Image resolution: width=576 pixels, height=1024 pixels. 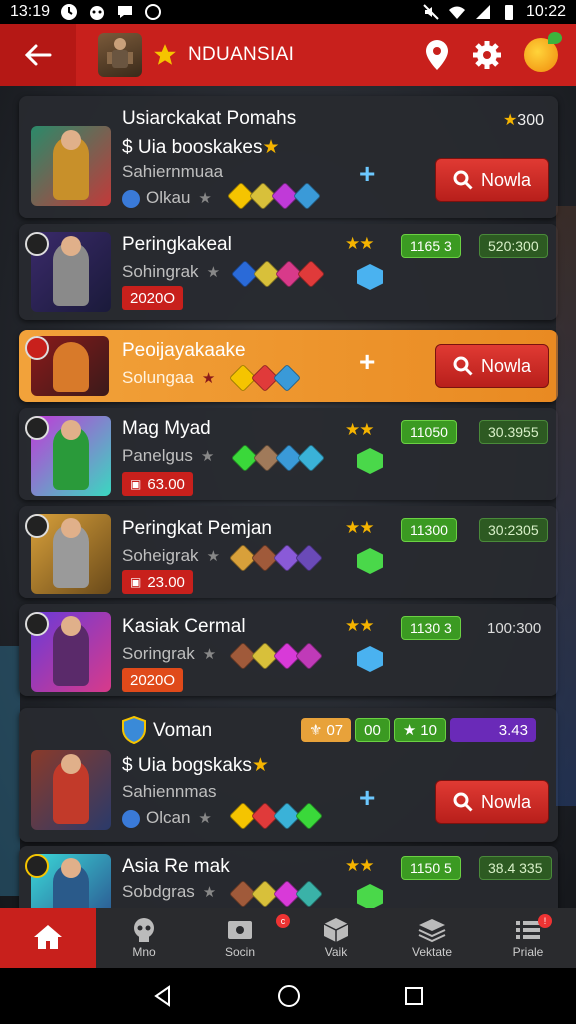 I want to click on shield-icon, so click(x=134, y=730).